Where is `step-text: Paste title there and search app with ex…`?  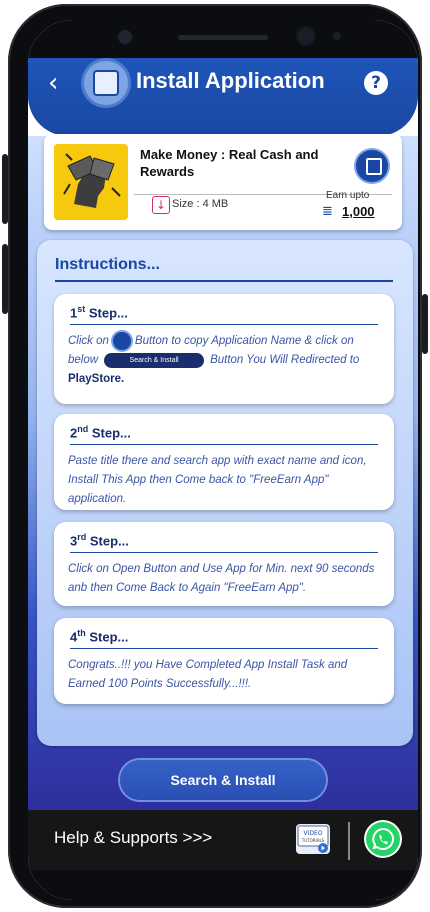
step-text: Paste title there and search app with ex… is located at coordinates (217, 480).